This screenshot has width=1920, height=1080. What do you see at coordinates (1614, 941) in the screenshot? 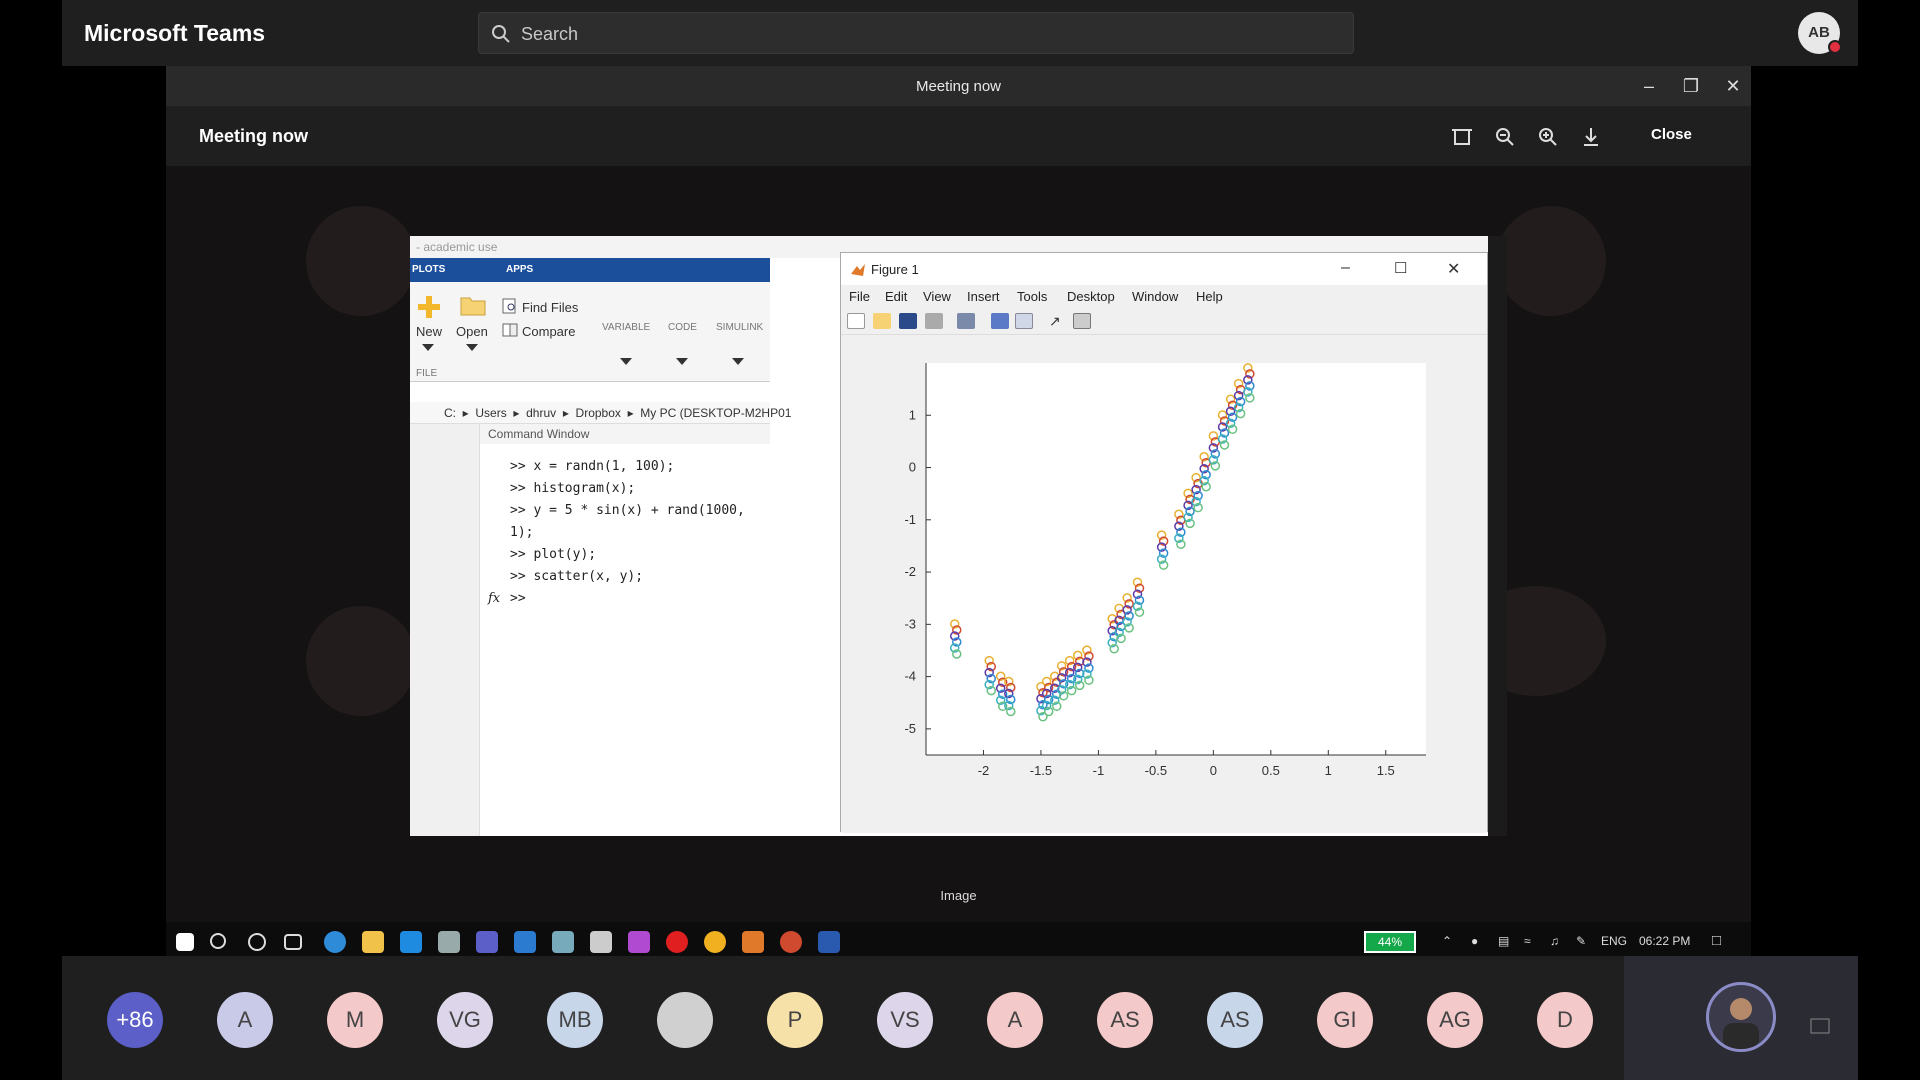
I see `language-indicator: ENG` at bounding box center [1614, 941].